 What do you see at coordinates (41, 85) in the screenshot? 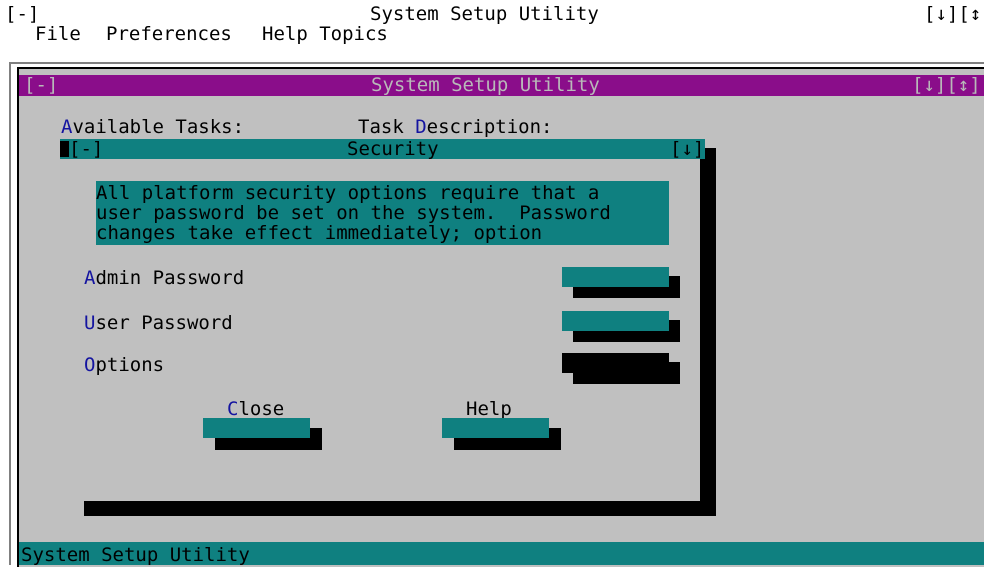
I see `inner-control-box: [-]` at bounding box center [41, 85].